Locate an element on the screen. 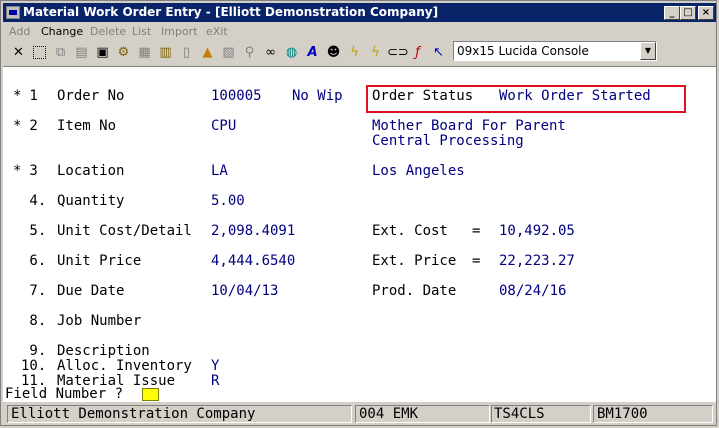 The image size is (719, 428). field-3-number: 3 is located at coordinates (29, 171).